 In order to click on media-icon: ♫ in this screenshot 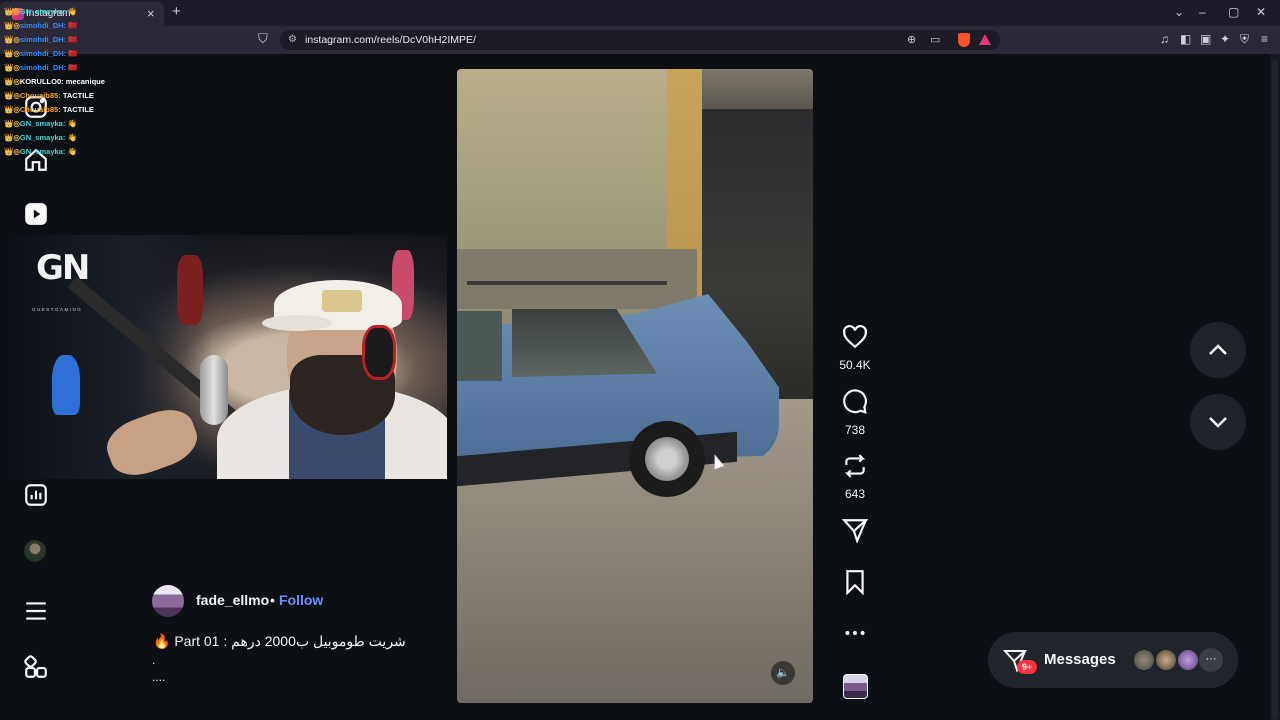, I will do `click(1164, 39)`.